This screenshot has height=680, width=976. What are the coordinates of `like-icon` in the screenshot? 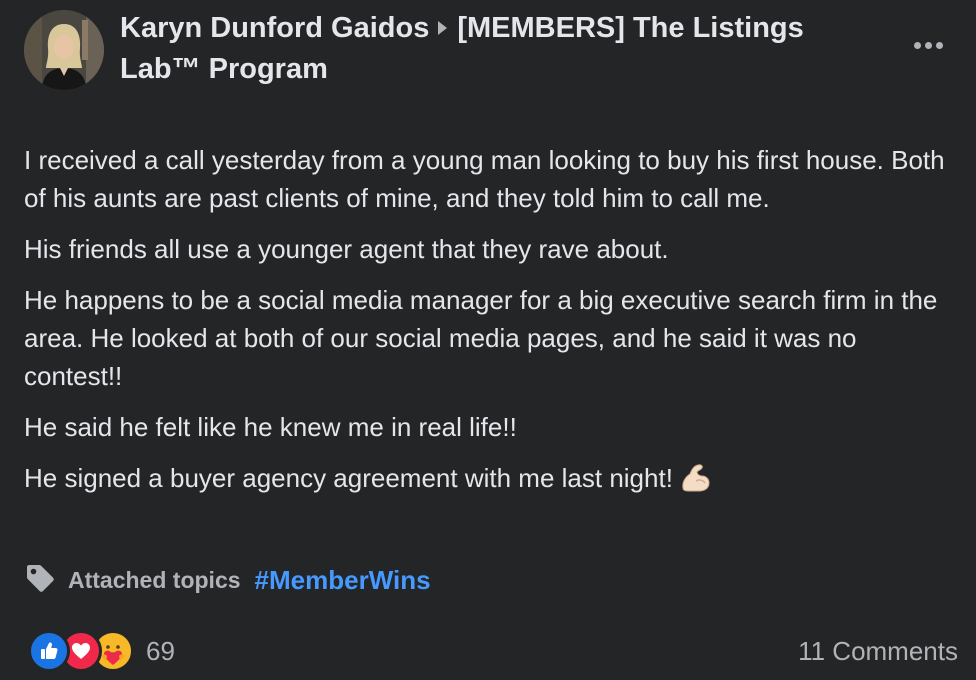 It's located at (49, 651).